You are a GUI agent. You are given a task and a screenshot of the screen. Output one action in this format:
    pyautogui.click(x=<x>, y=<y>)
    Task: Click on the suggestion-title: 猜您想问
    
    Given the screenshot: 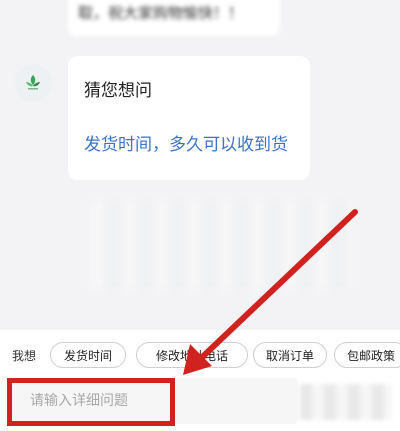 What is the action you would take?
    pyautogui.click(x=118, y=91)
    